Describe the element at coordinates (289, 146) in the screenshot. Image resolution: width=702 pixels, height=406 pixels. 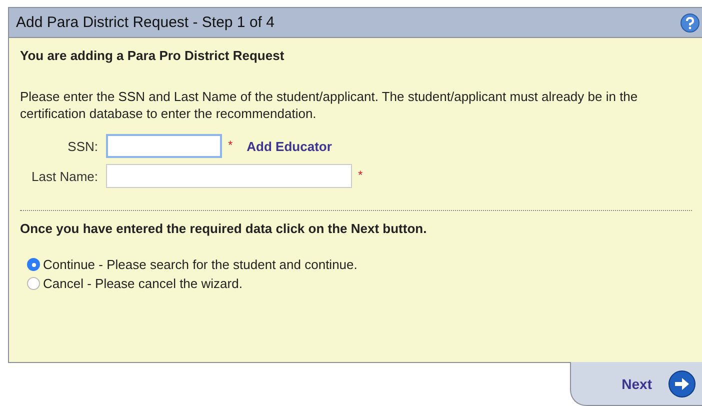
I see `add-educator-link: Add Educator` at that location.